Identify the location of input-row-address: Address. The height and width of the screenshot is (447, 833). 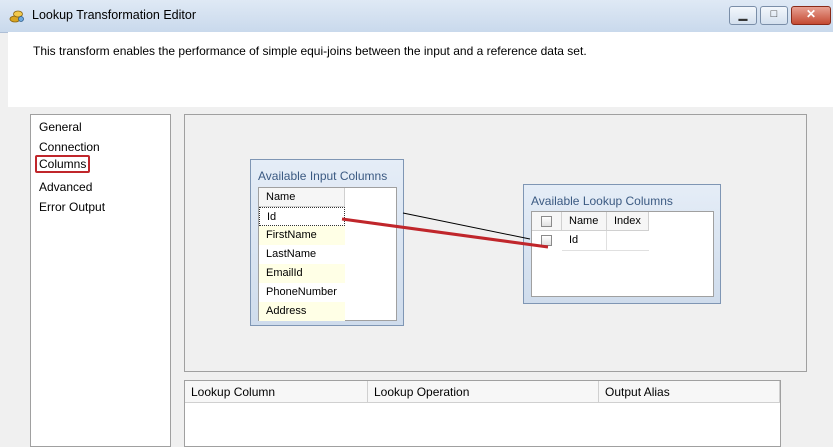
(302, 311).